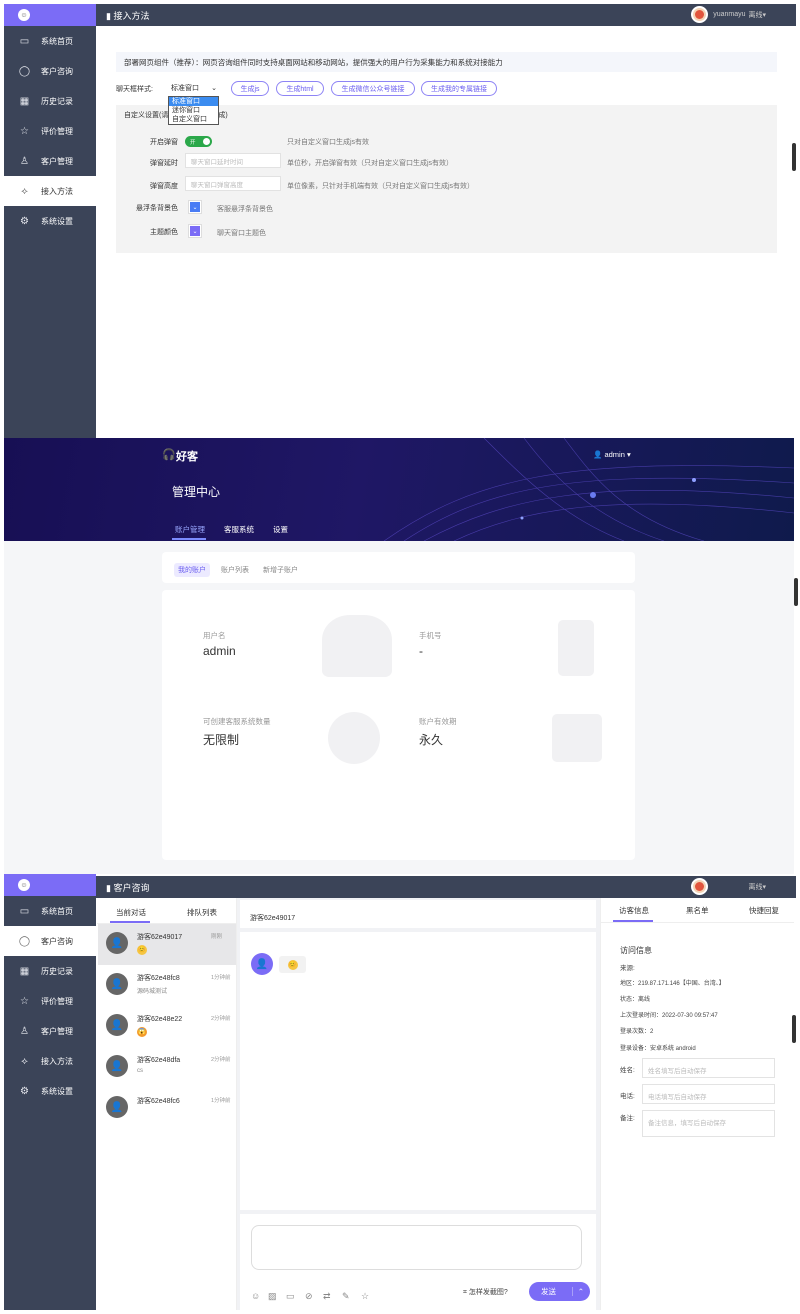 The width and height of the screenshot is (800, 1314). Describe the element at coordinates (300, 88) in the screenshot. I see `gen-html-button: 生成html` at that location.